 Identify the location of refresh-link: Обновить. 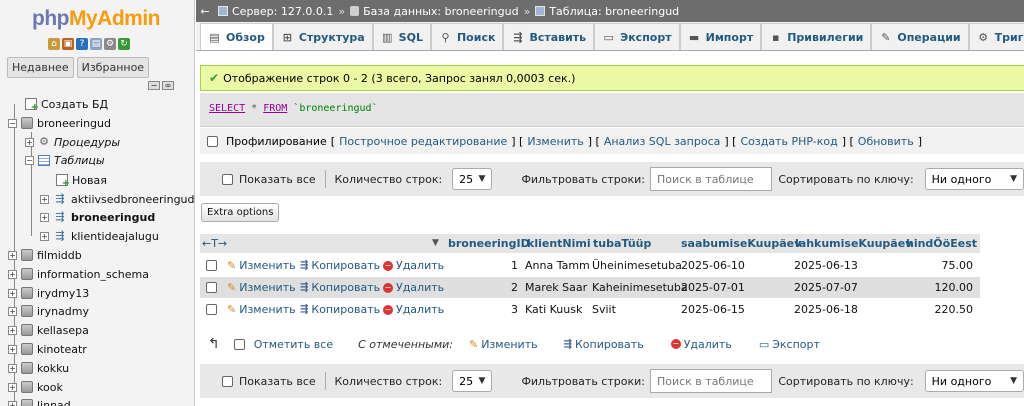
(886, 141).